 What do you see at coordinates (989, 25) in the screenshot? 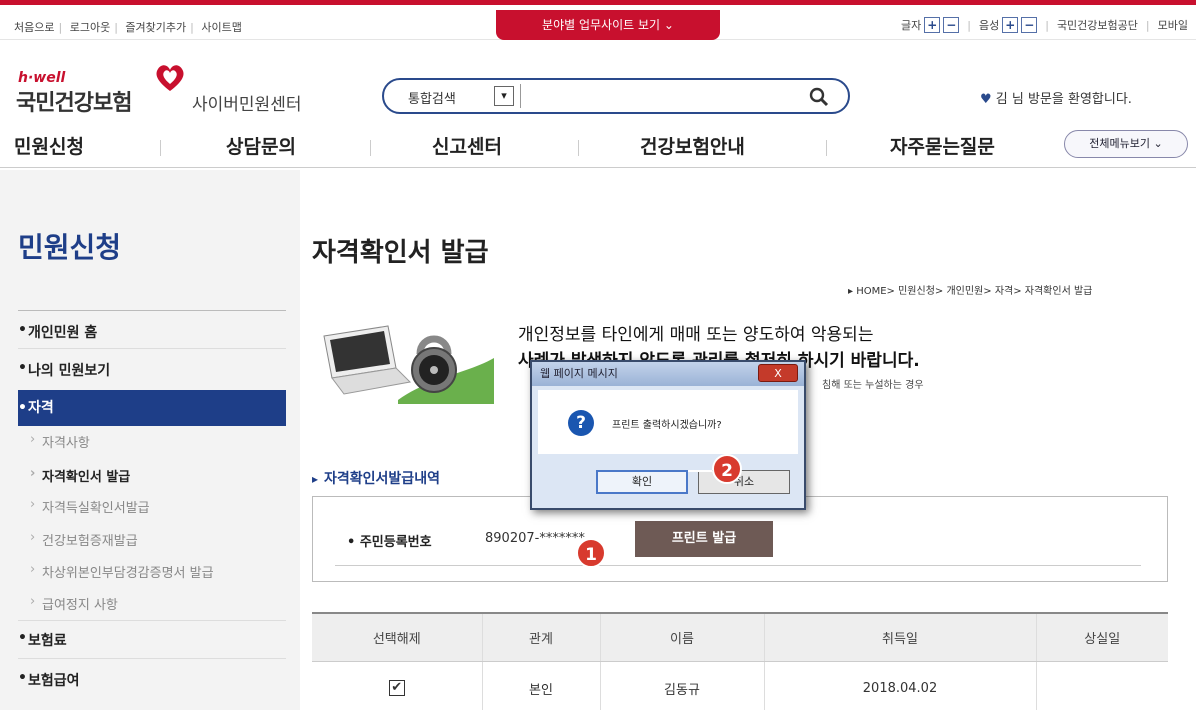
I see `voice-label: 음성` at bounding box center [989, 25].